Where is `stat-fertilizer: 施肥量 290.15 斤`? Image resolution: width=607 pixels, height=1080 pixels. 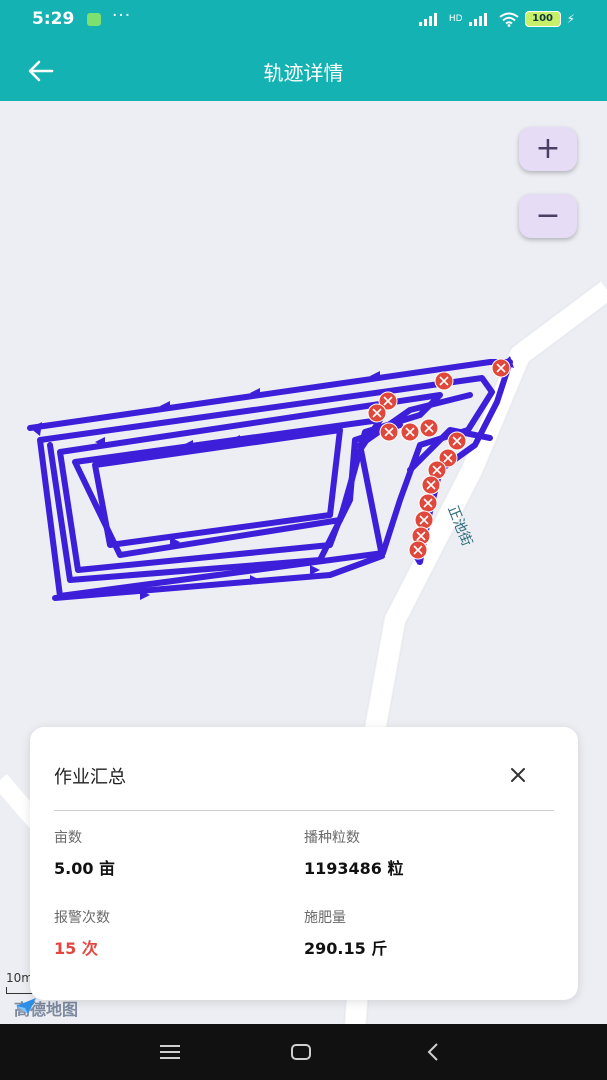 stat-fertilizer: 施肥量 290.15 斤 is located at coordinates (345, 933).